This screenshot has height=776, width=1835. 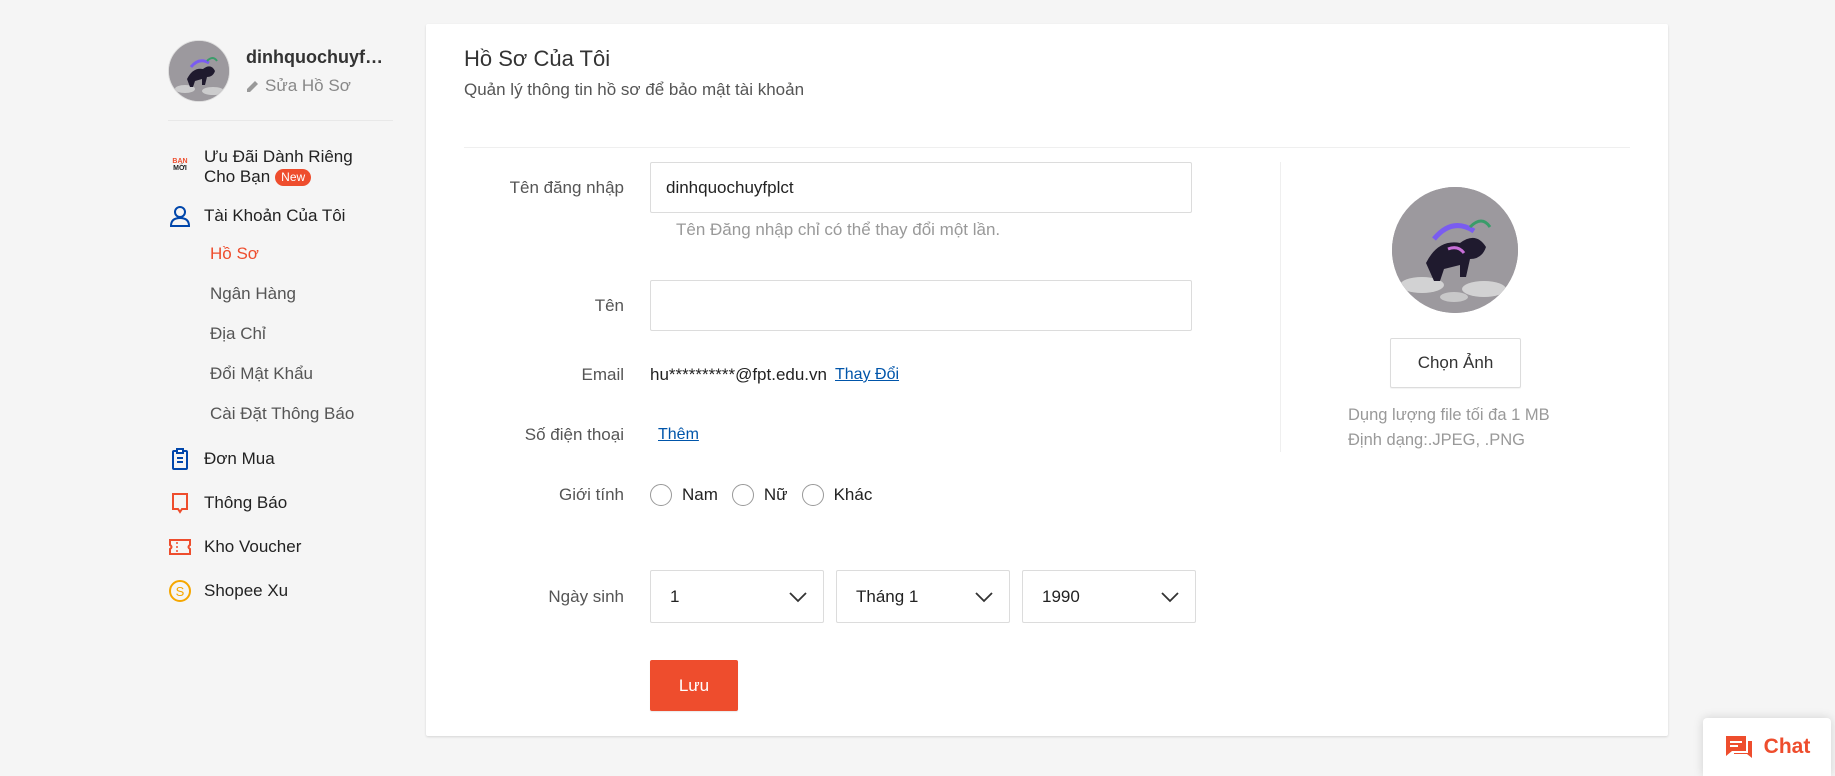 What do you see at coordinates (252, 86) in the screenshot?
I see `pencil-icon` at bounding box center [252, 86].